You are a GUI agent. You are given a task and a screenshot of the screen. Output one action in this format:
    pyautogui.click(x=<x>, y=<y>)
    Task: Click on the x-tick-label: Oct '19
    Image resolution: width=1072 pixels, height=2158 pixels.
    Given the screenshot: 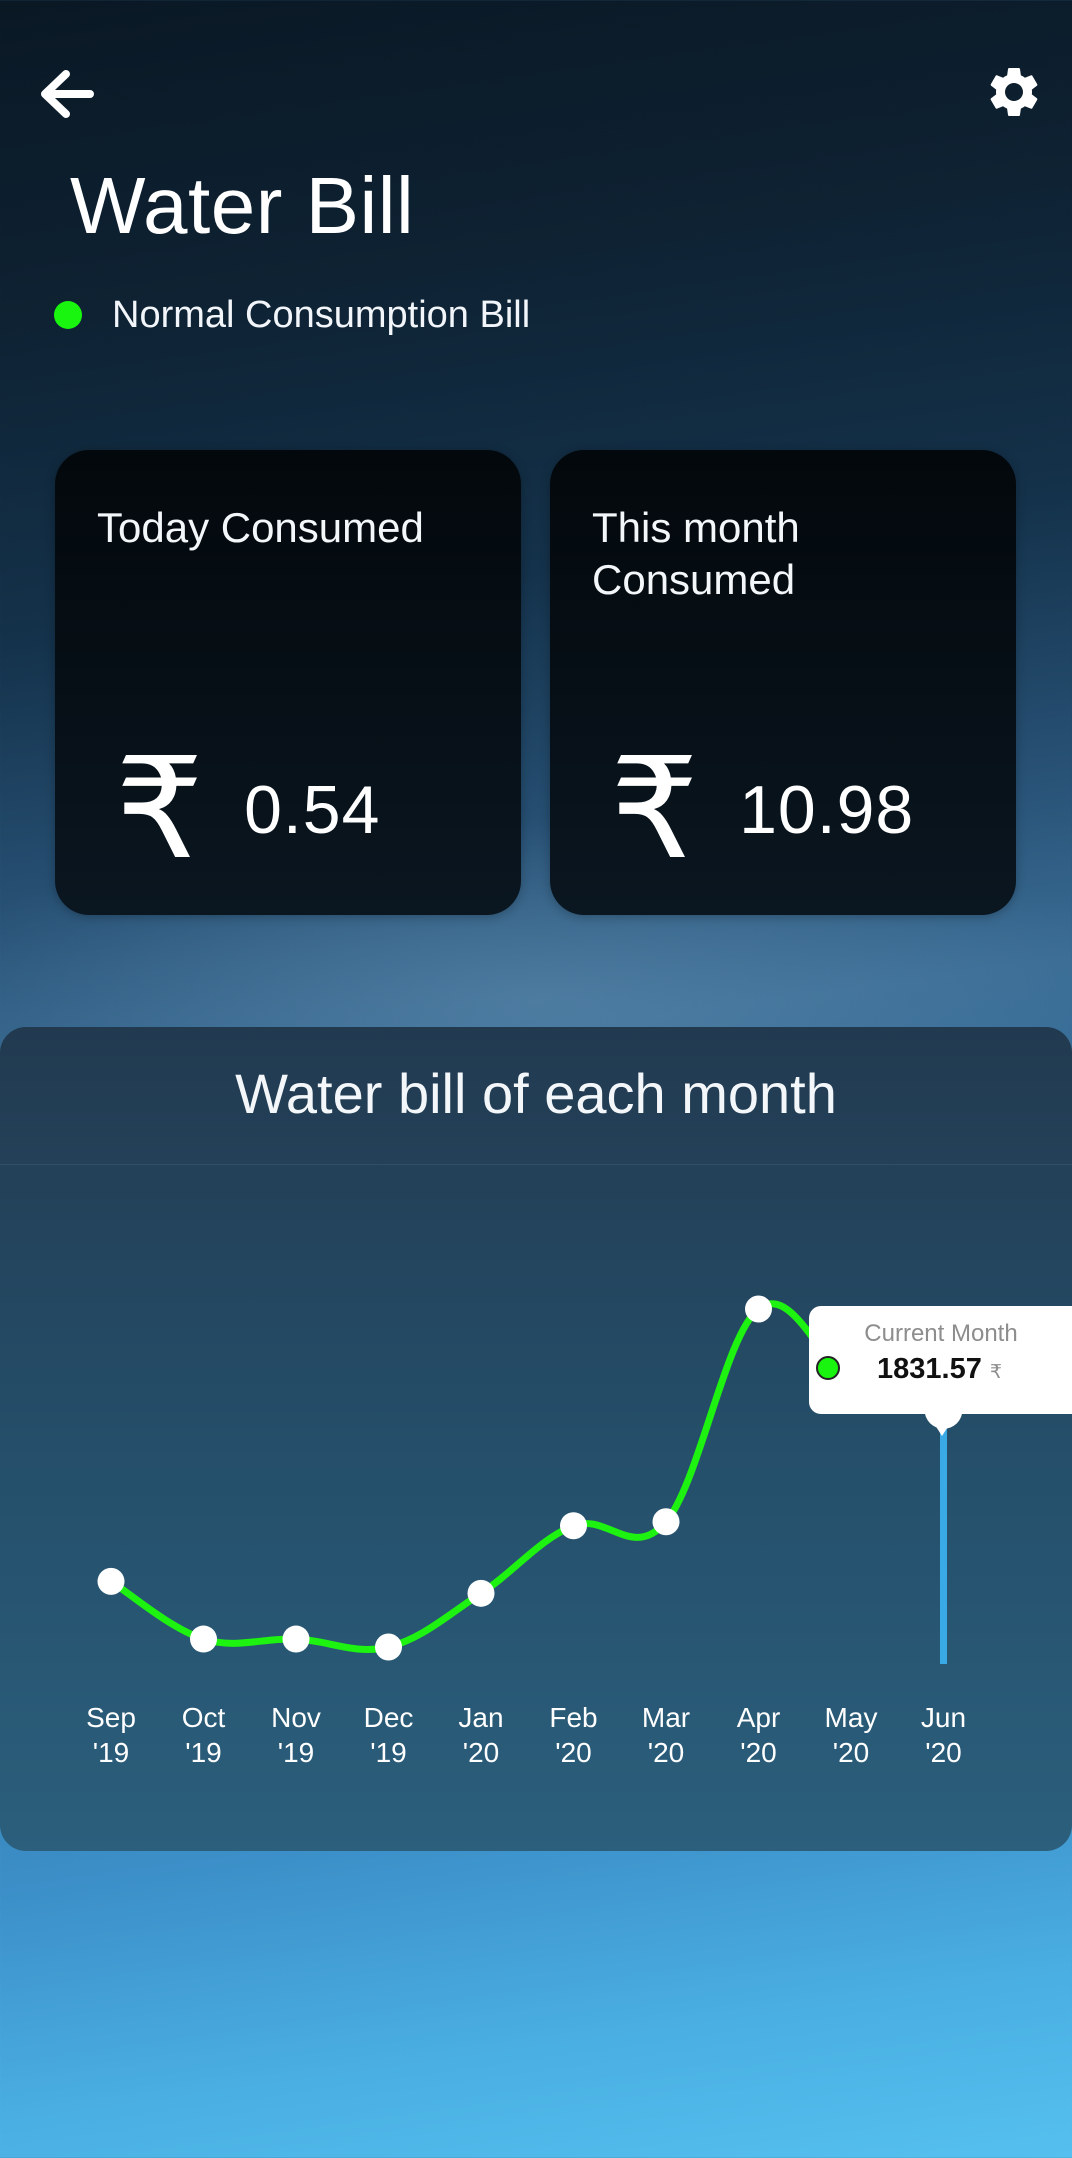 What is the action you would take?
    pyautogui.click(x=204, y=1735)
    